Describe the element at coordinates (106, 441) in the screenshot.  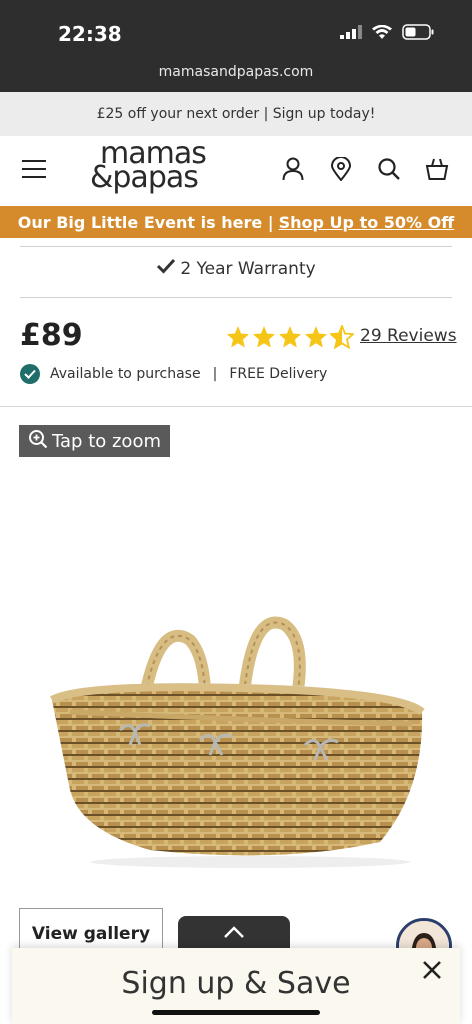
I see `zoom-label: Tap to zoom` at that location.